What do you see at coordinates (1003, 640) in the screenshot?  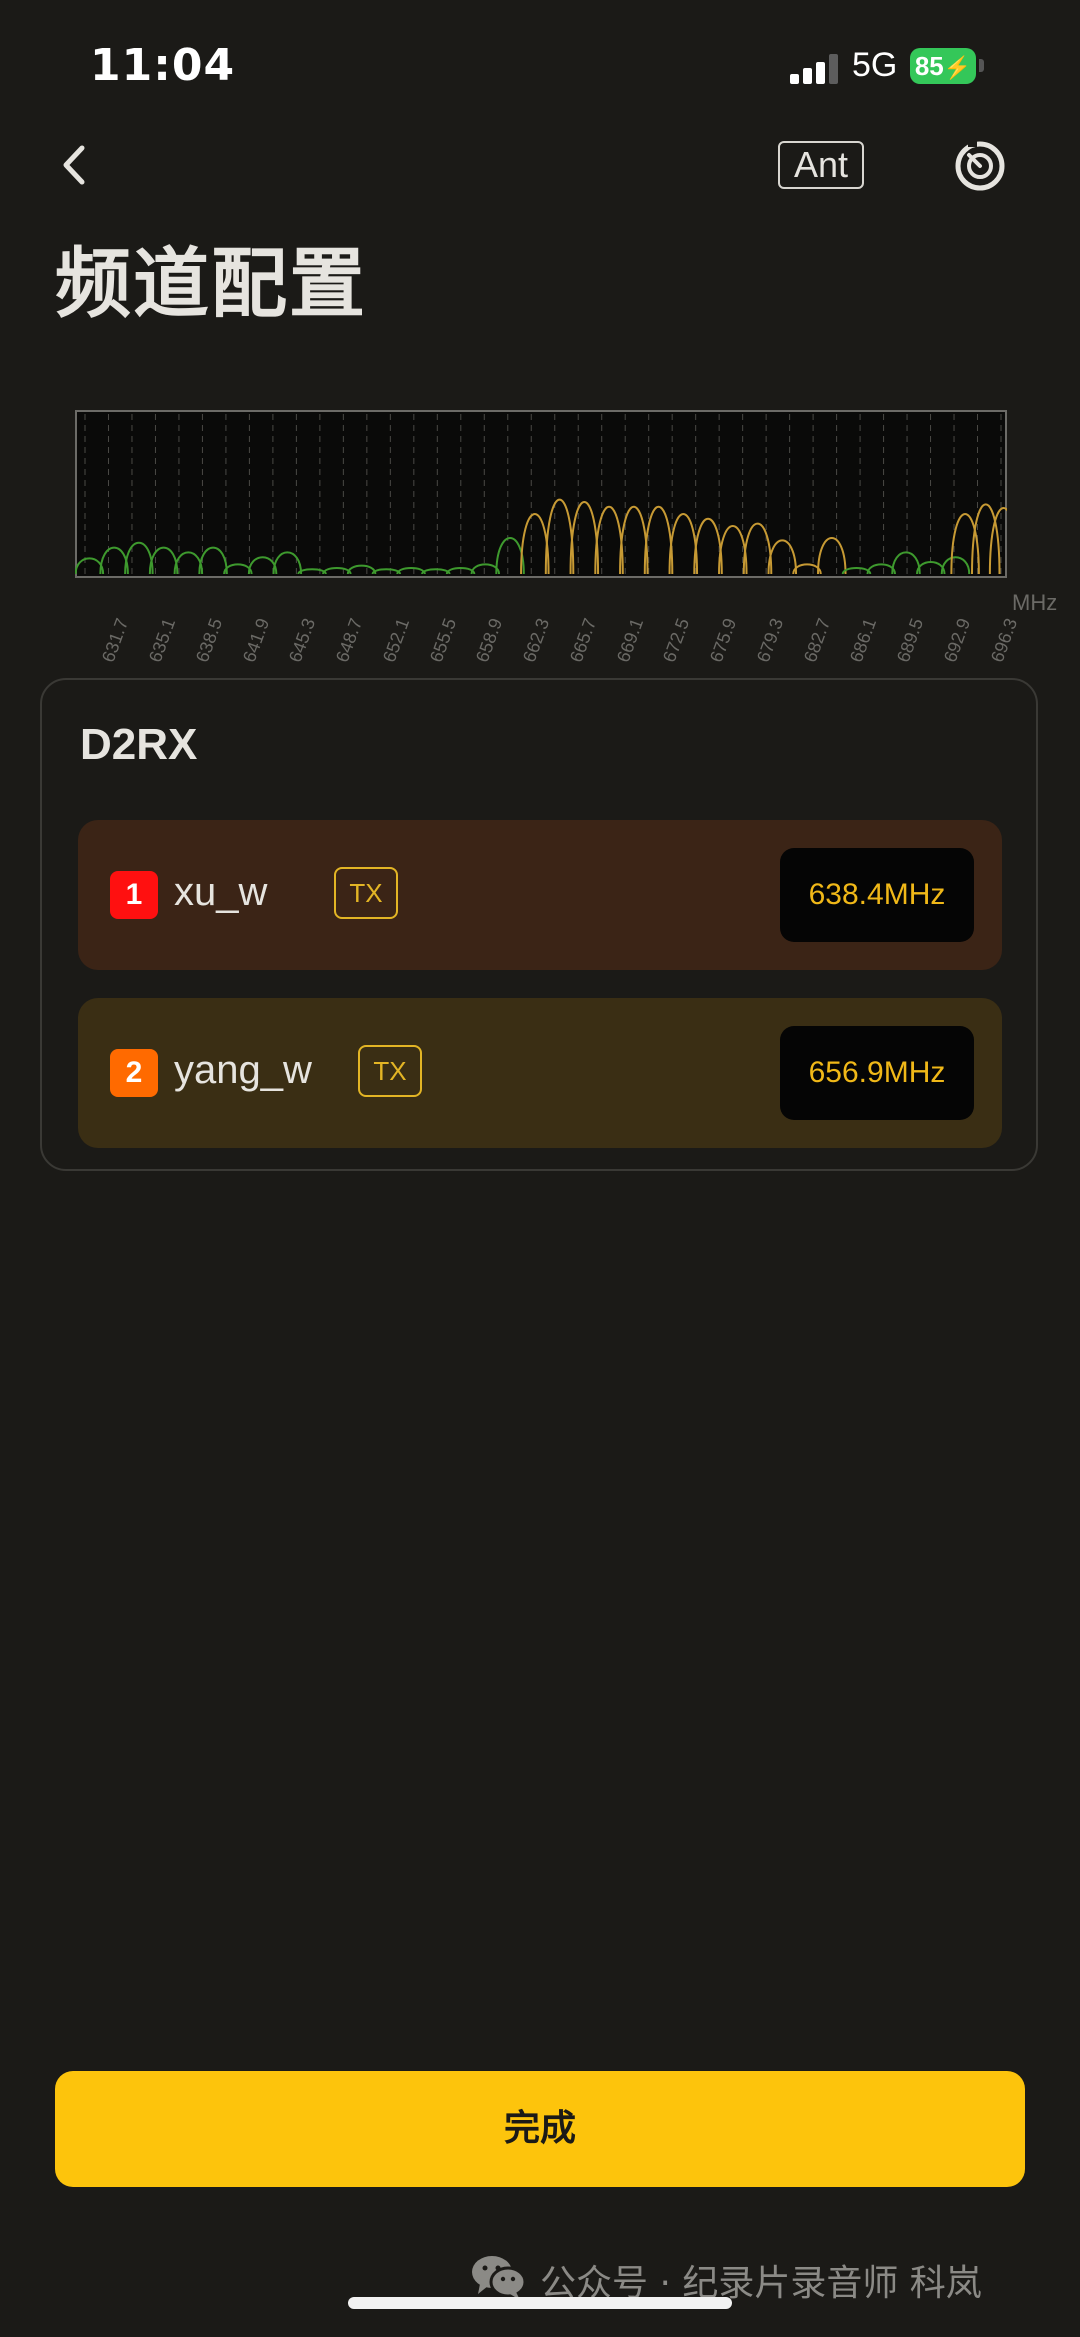 I see `axis-tick-label: 696.3` at bounding box center [1003, 640].